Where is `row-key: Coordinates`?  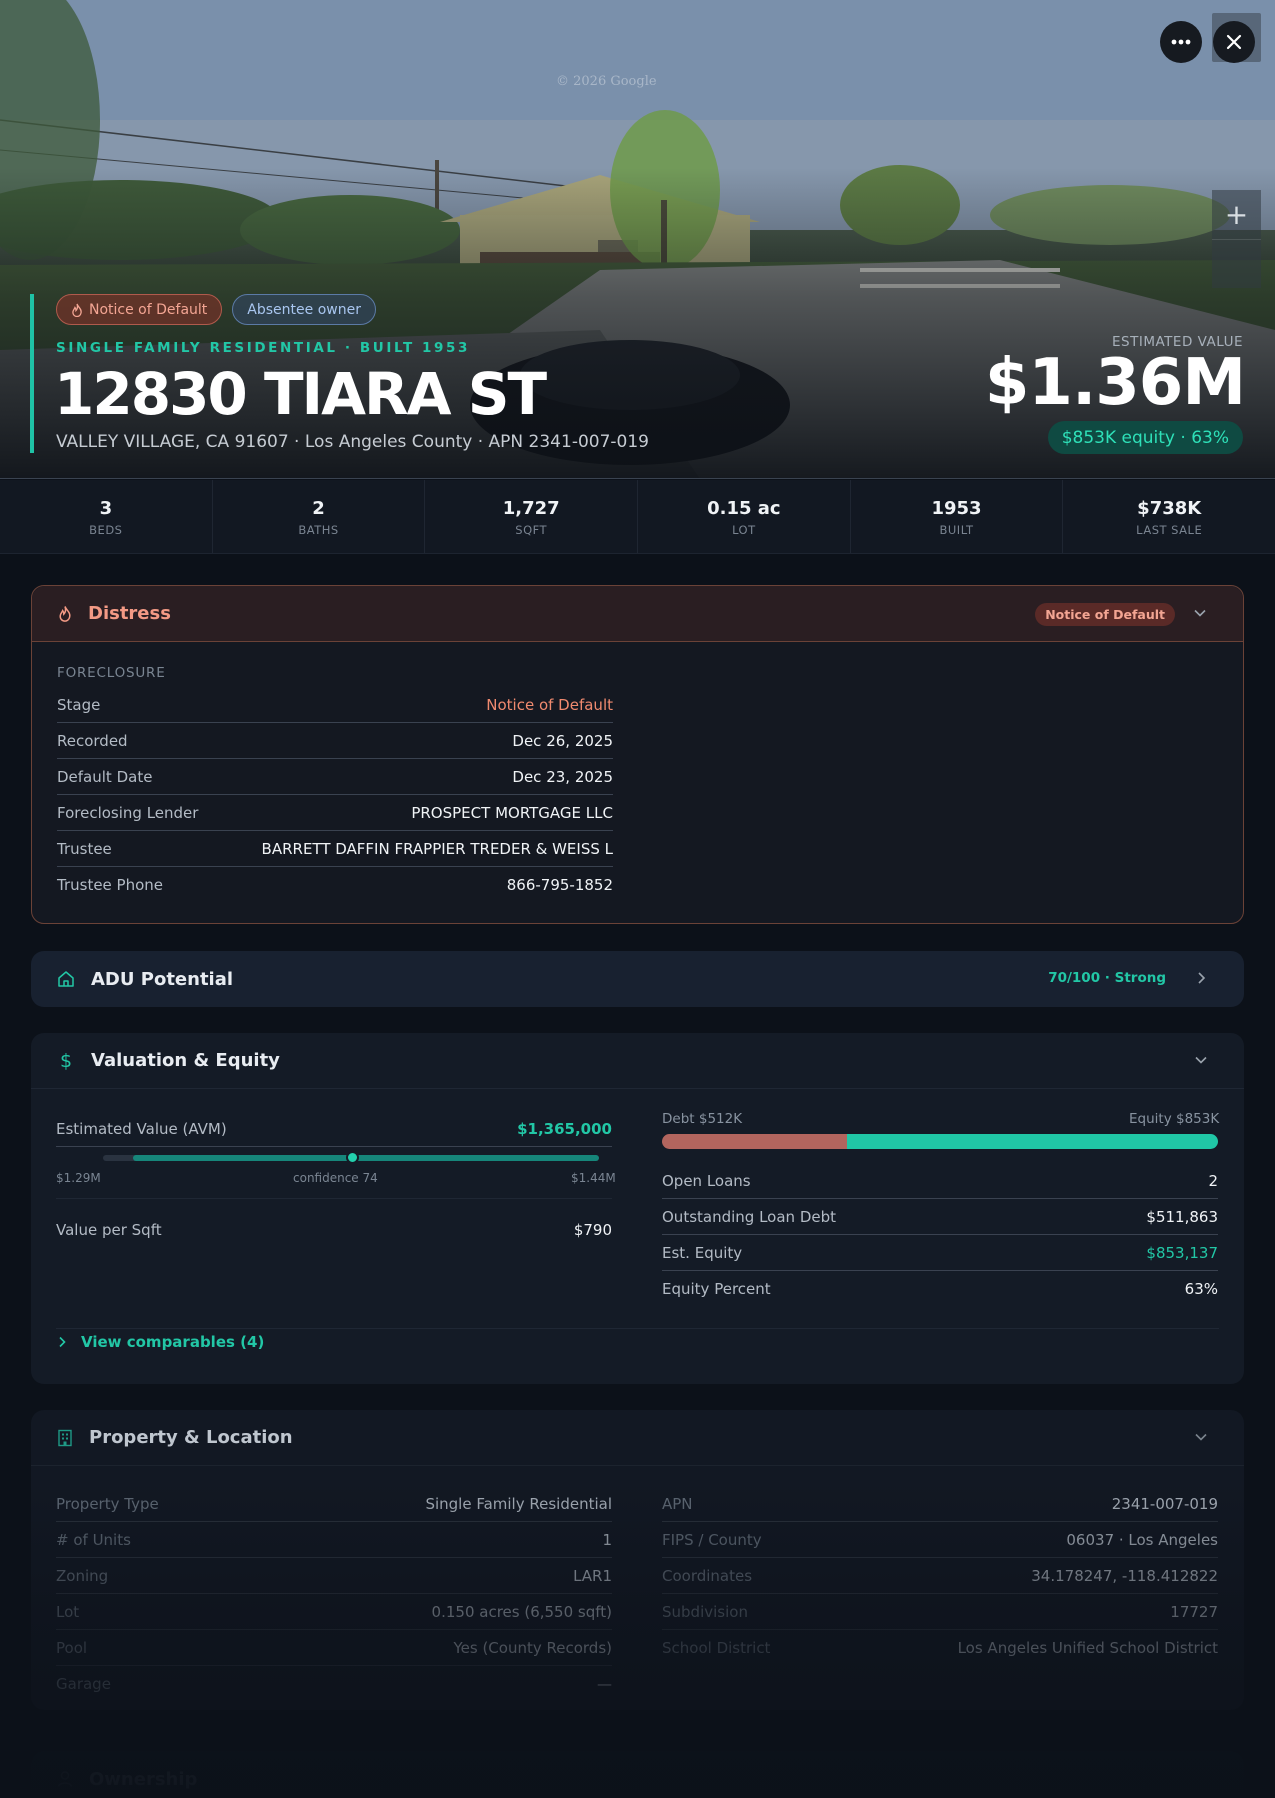
row-key: Coordinates is located at coordinates (707, 1575).